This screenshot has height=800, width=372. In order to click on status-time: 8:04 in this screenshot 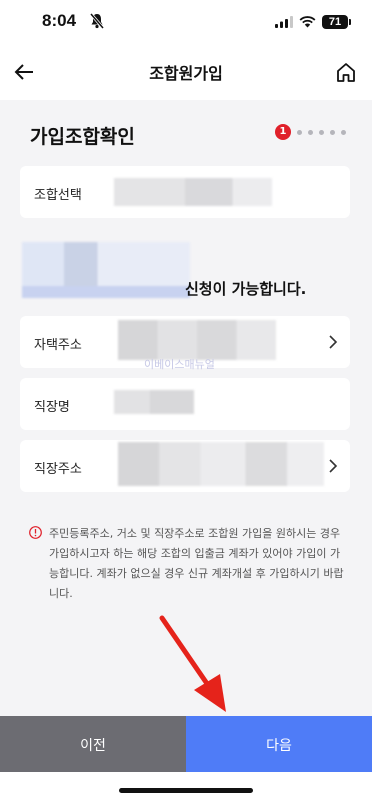, I will do `click(59, 20)`.